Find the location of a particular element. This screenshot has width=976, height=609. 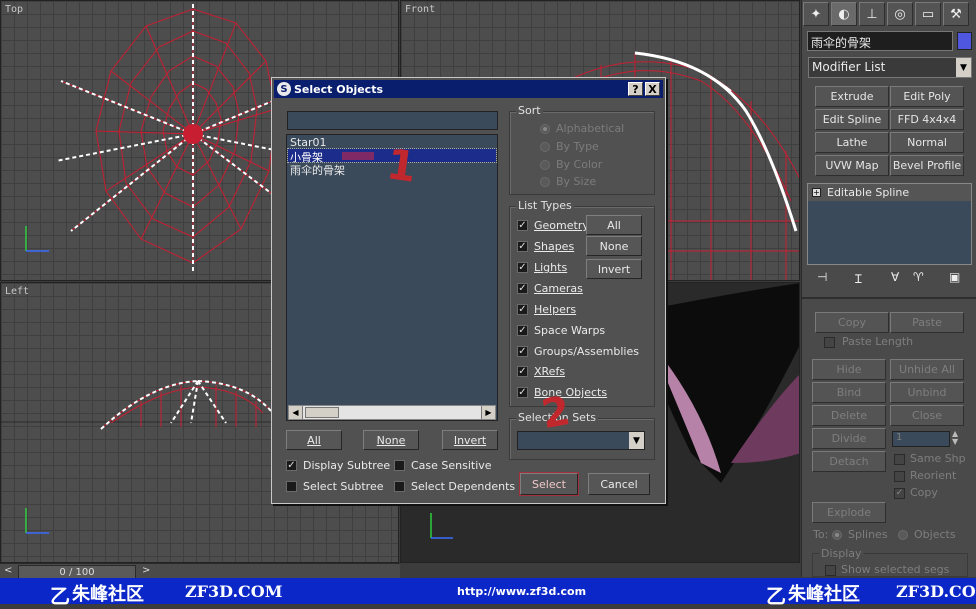

object-name-field: 雨伞的骨架 is located at coordinates (880, 41).